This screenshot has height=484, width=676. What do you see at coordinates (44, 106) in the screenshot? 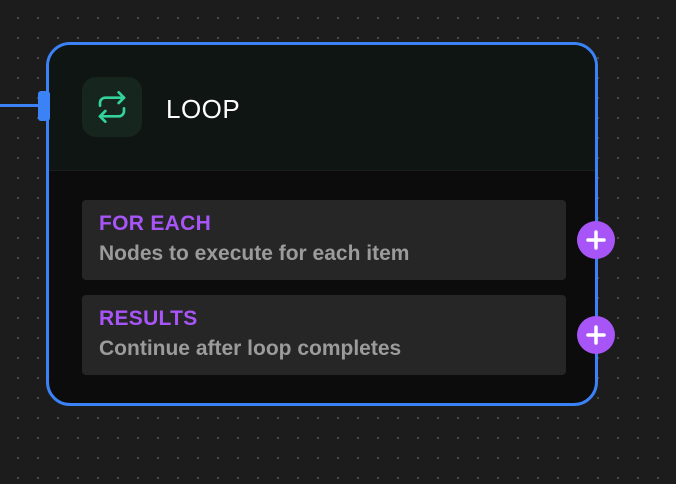
I see `input-port` at bounding box center [44, 106].